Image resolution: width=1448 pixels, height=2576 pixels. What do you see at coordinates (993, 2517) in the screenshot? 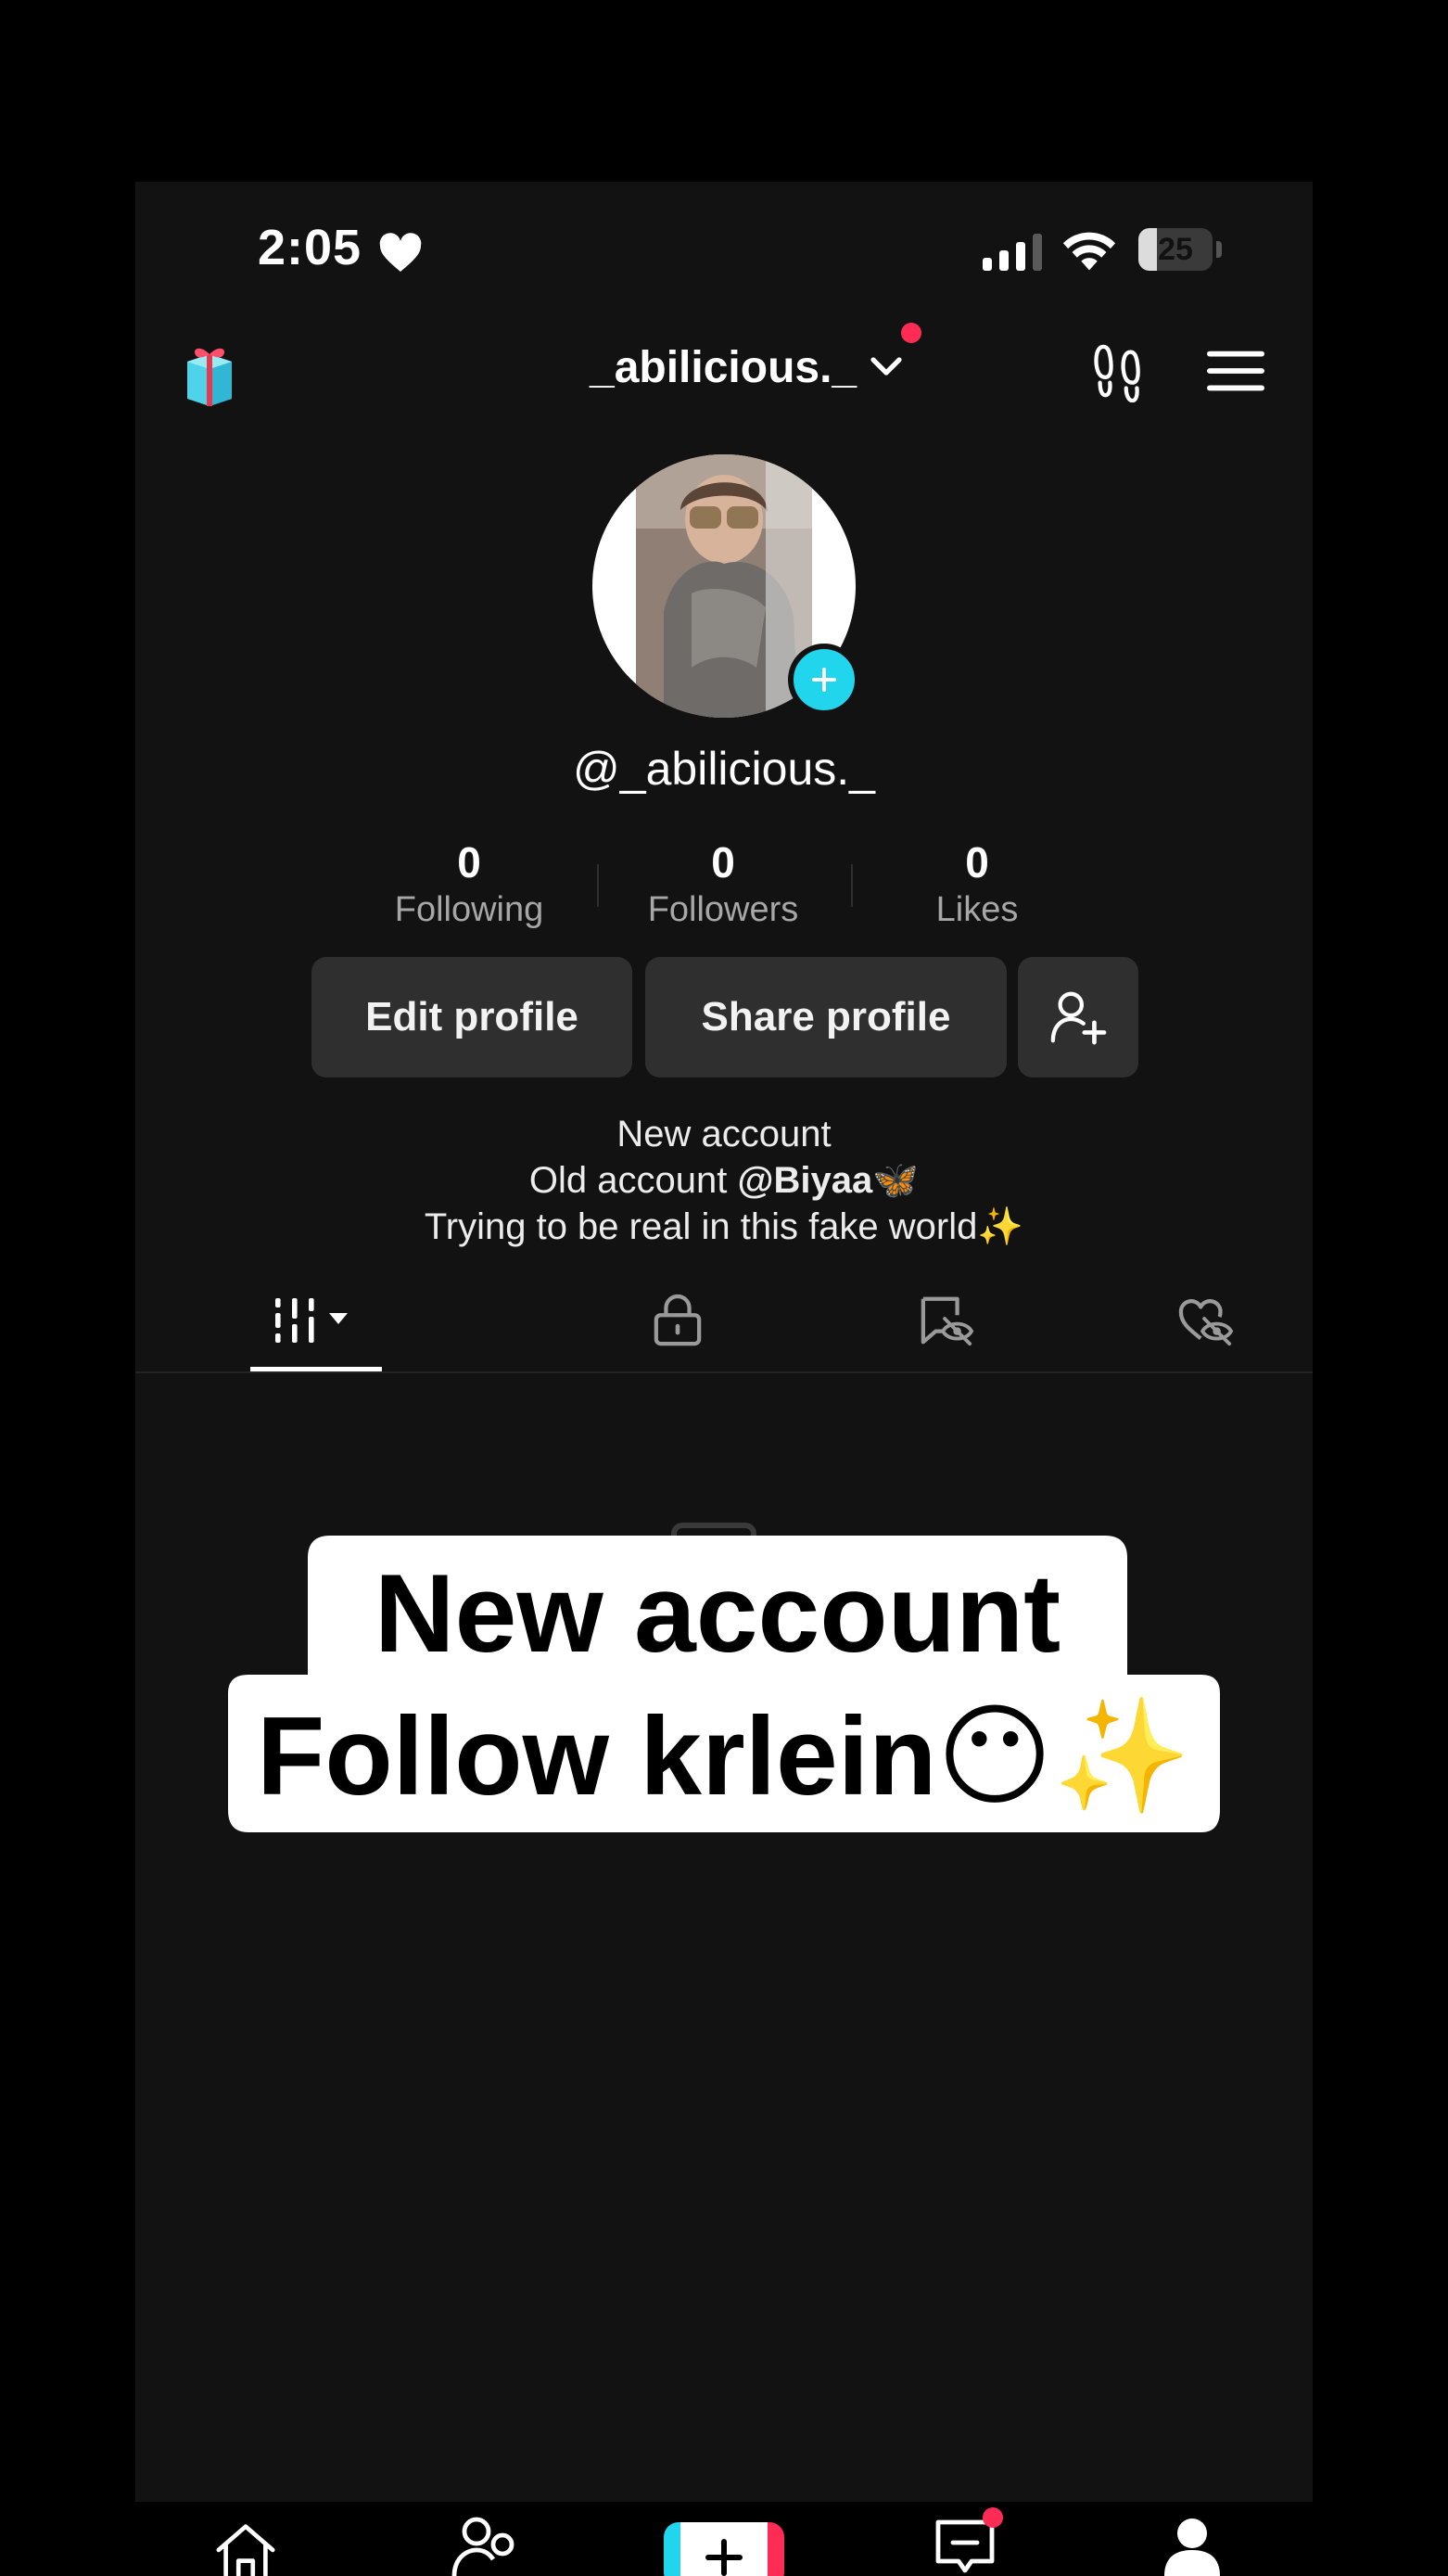
I see `inbox-notification-dot` at bounding box center [993, 2517].